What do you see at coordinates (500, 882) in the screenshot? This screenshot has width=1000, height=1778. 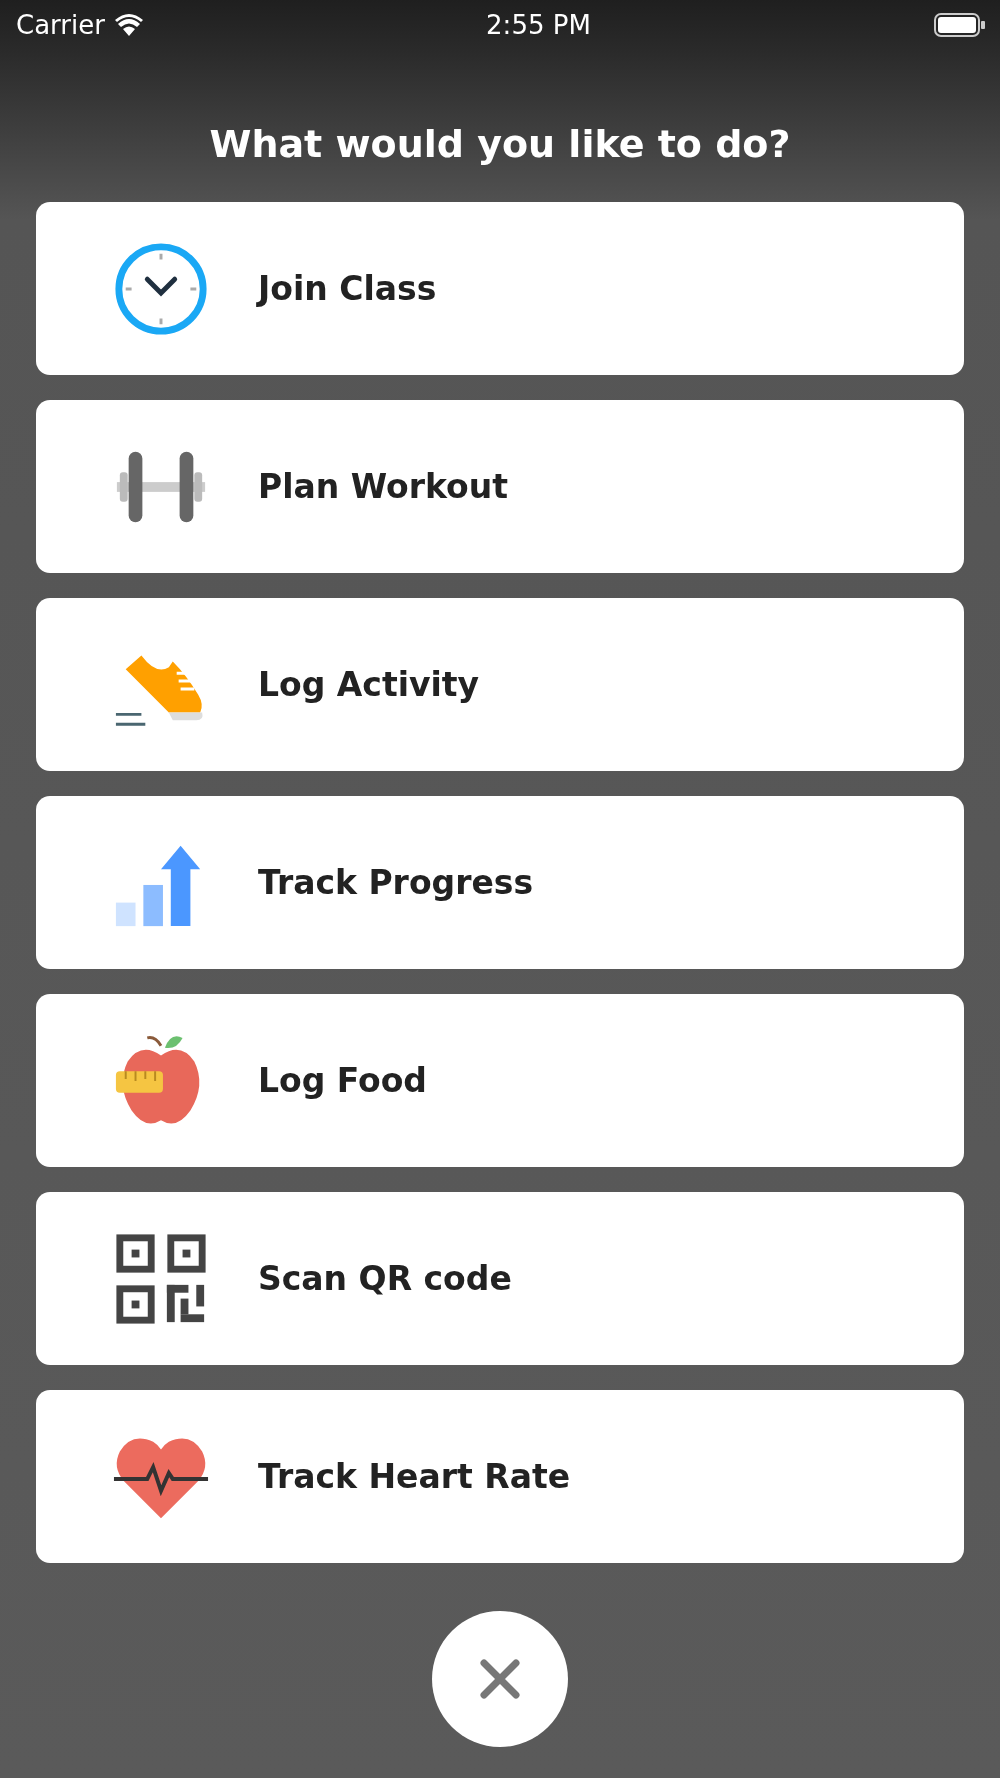 I see `action-button: Track Progress` at bounding box center [500, 882].